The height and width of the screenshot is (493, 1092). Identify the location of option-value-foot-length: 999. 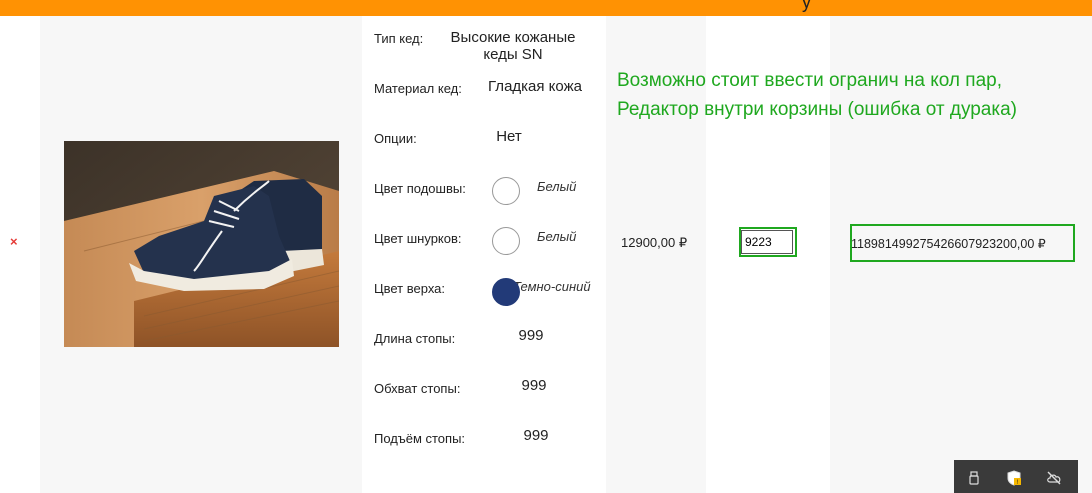
(531, 335).